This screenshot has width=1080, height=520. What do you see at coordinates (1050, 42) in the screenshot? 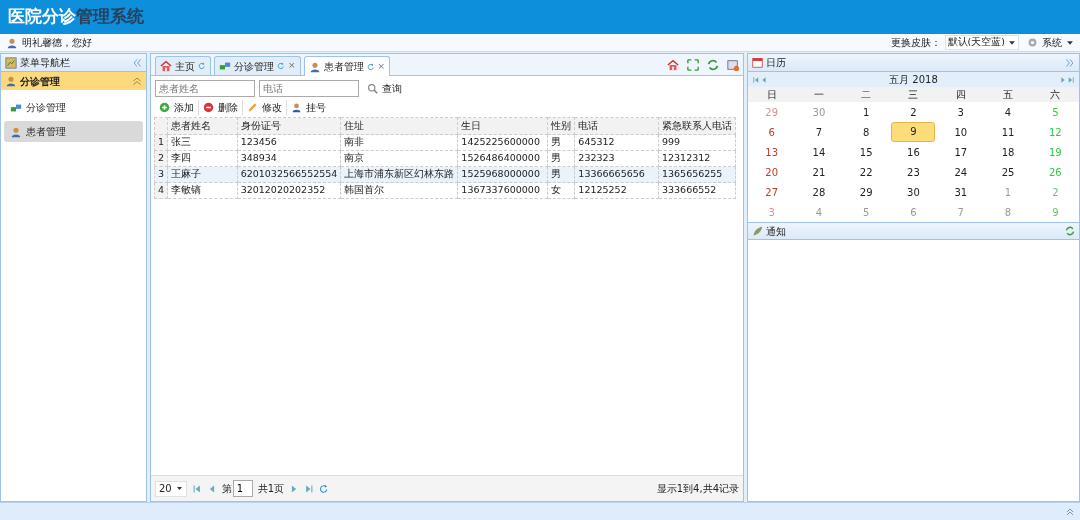
I see `system-menu: 系统` at bounding box center [1050, 42].